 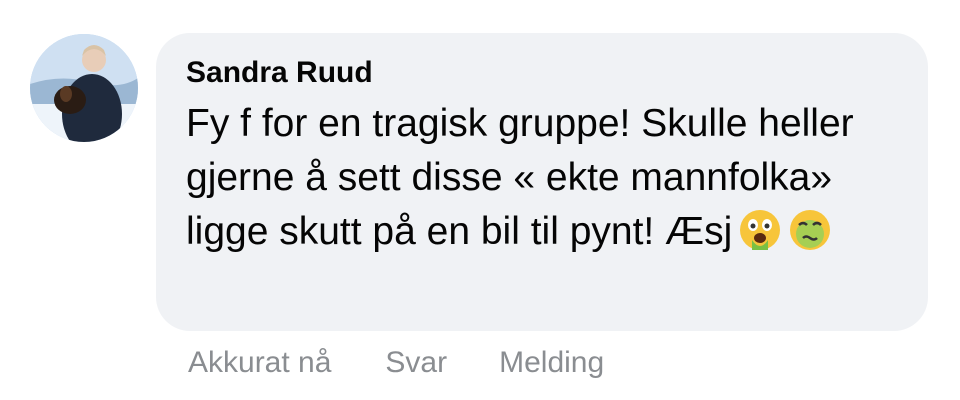 I want to click on profile-photo, so click(x=84, y=88).